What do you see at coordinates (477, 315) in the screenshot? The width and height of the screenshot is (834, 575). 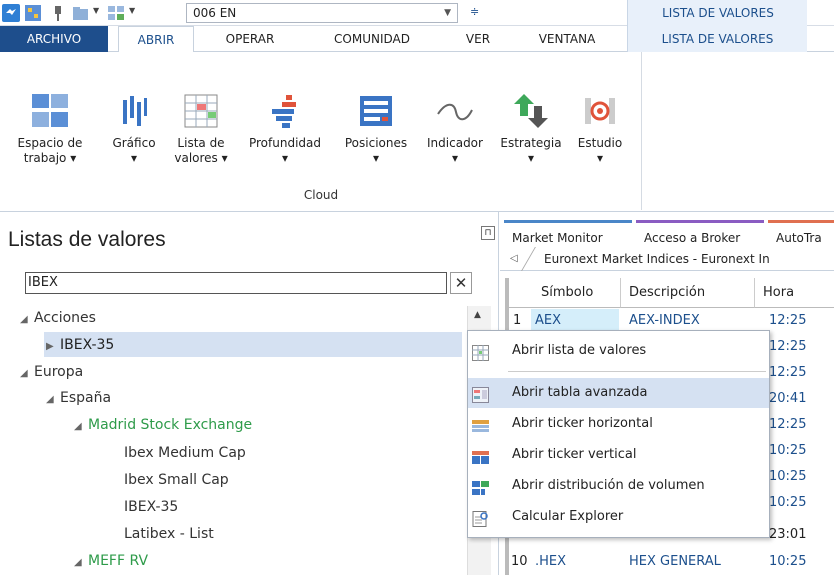 I see `scroll-up-icon: ▲` at bounding box center [477, 315].